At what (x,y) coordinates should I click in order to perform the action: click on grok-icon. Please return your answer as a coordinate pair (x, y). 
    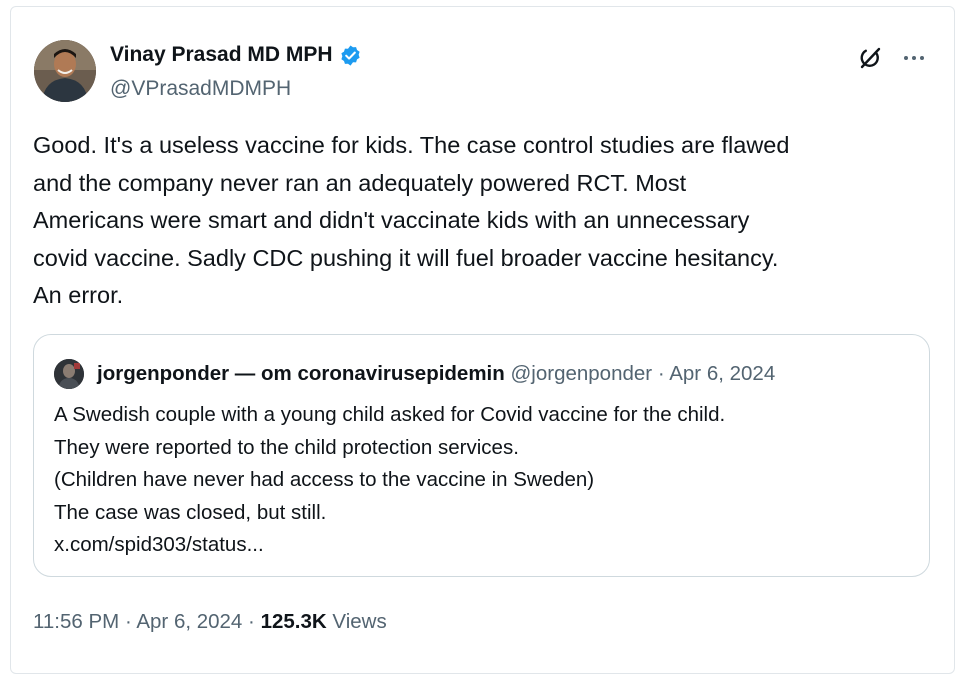
    Looking at the image, I should click on (870, 58).